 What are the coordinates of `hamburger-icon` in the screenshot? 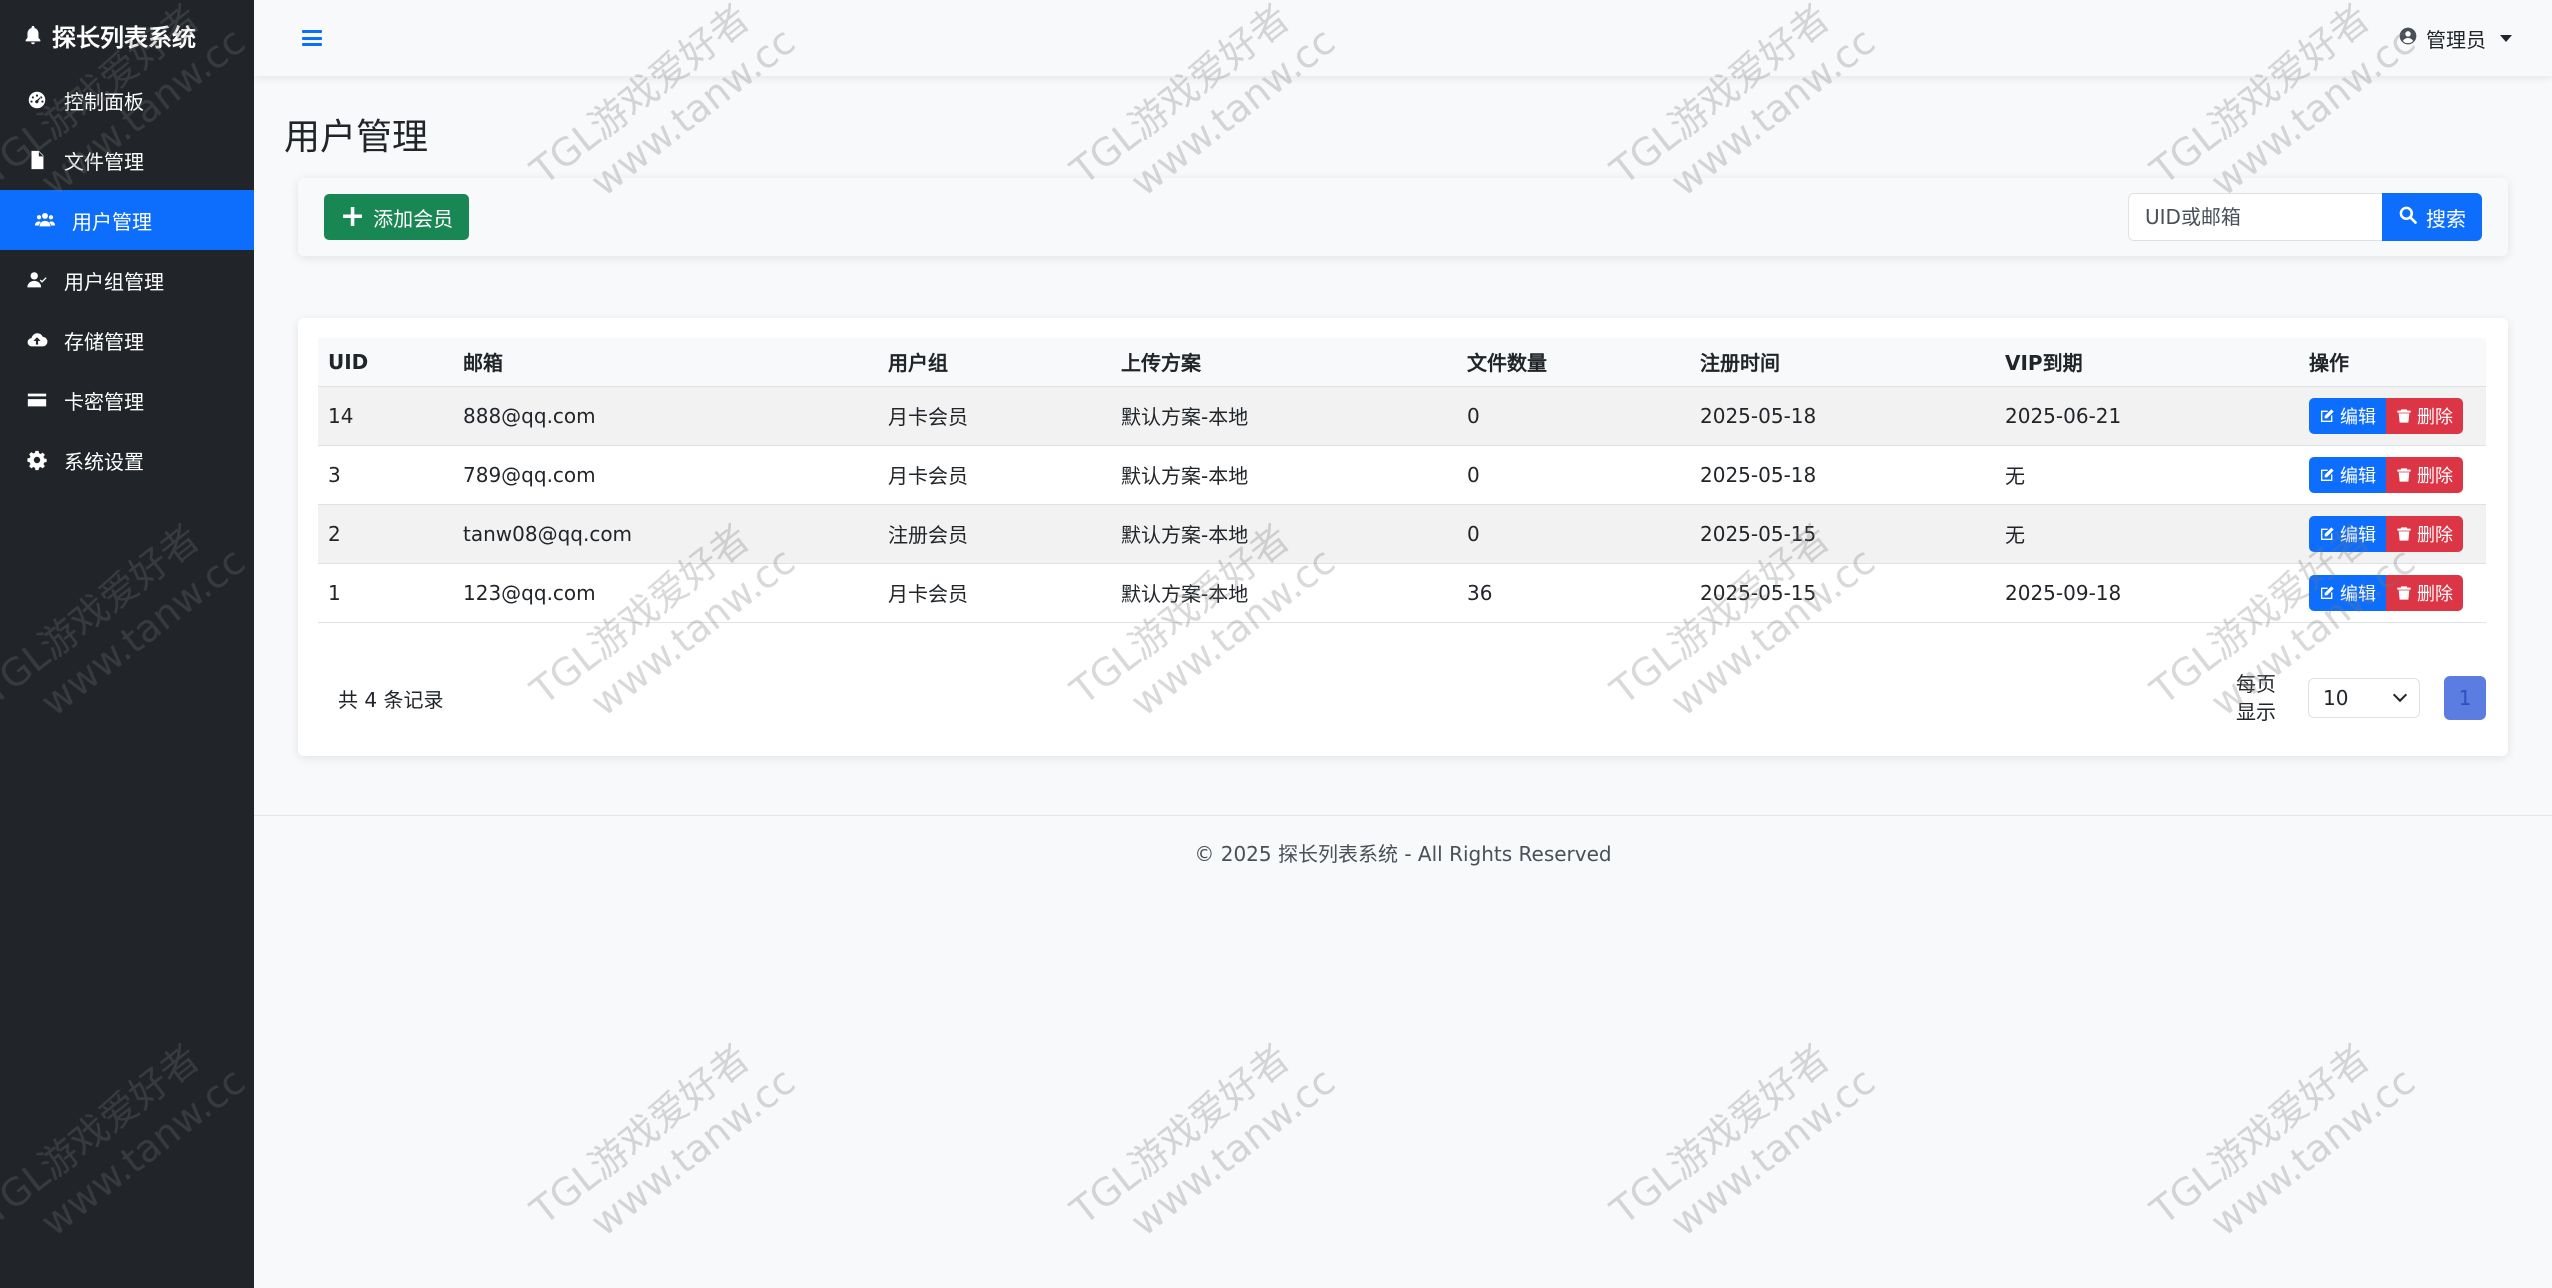 It's located at (312, 38).